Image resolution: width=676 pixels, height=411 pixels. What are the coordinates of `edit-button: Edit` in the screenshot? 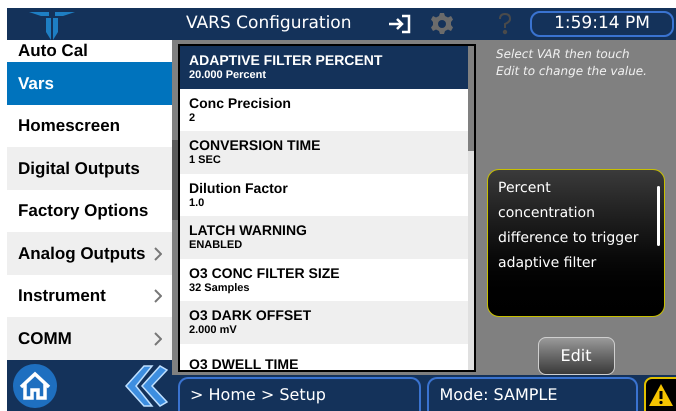 It's located at (576, 356).